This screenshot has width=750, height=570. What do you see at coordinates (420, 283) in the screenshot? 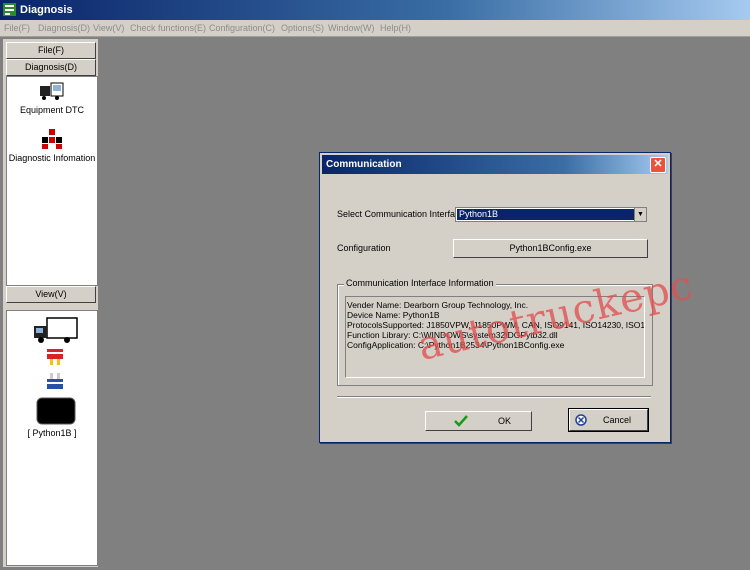
I see `interface-info-title: Communication Interface Information` at bounding box center [420, 283].